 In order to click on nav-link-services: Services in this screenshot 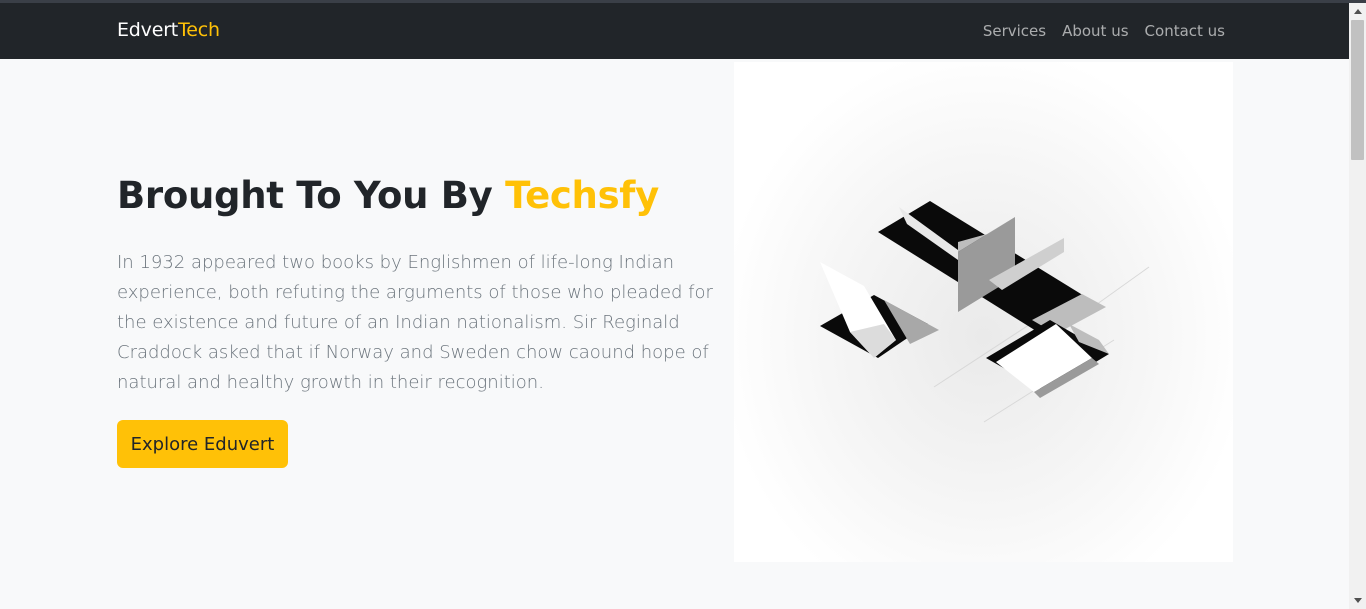, I will do `click(1014, 31)`.